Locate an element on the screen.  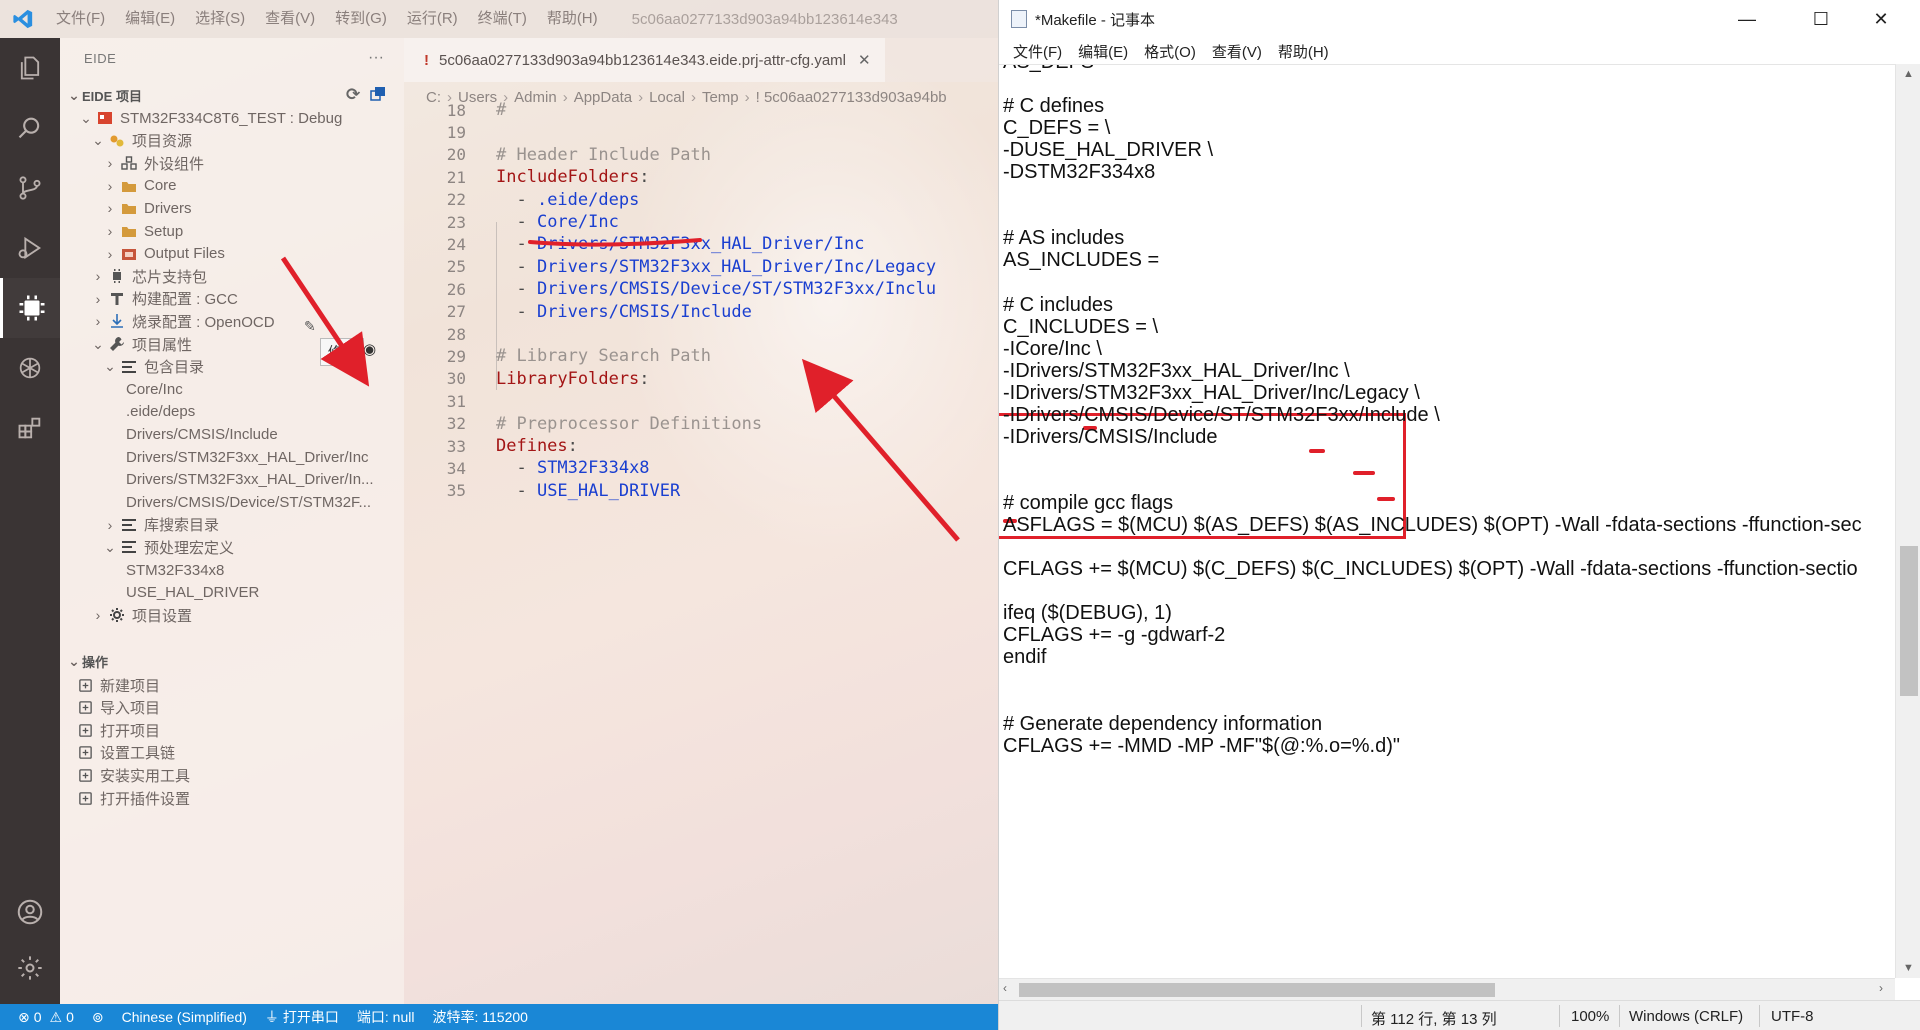
menu-go: 转到(G) is located at coordinates (361, 19).